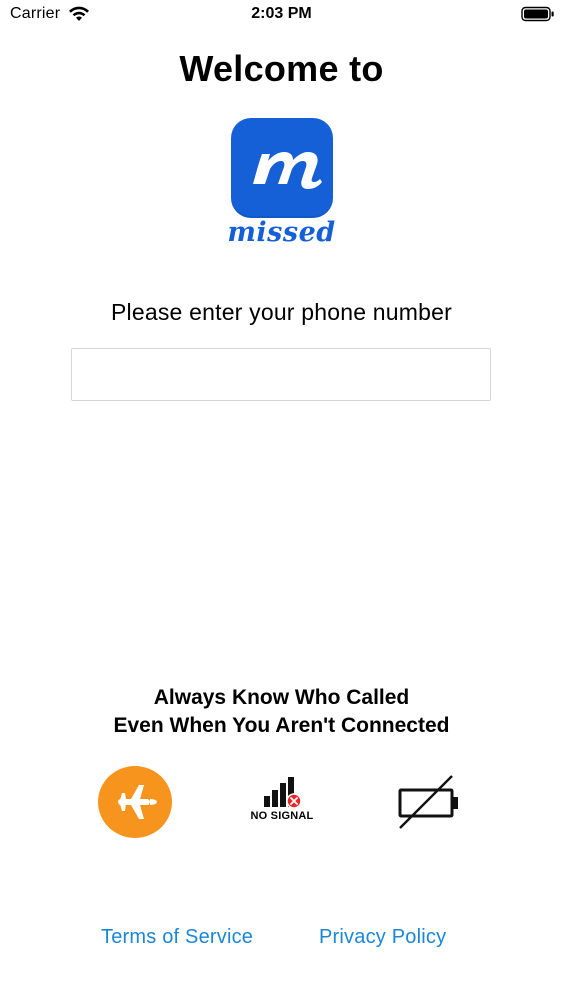  I want to click on app-logo, so click(282, 168).